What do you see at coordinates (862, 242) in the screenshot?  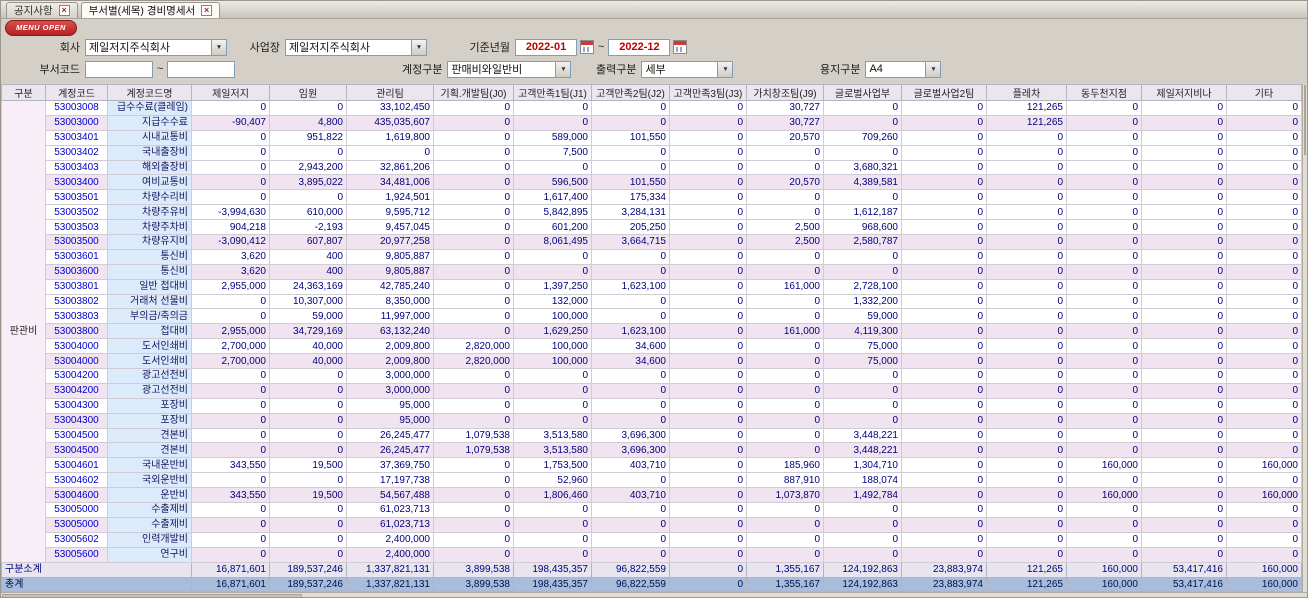 I see `amount-cell: 2,580,787` at bounding box center [862, 242].